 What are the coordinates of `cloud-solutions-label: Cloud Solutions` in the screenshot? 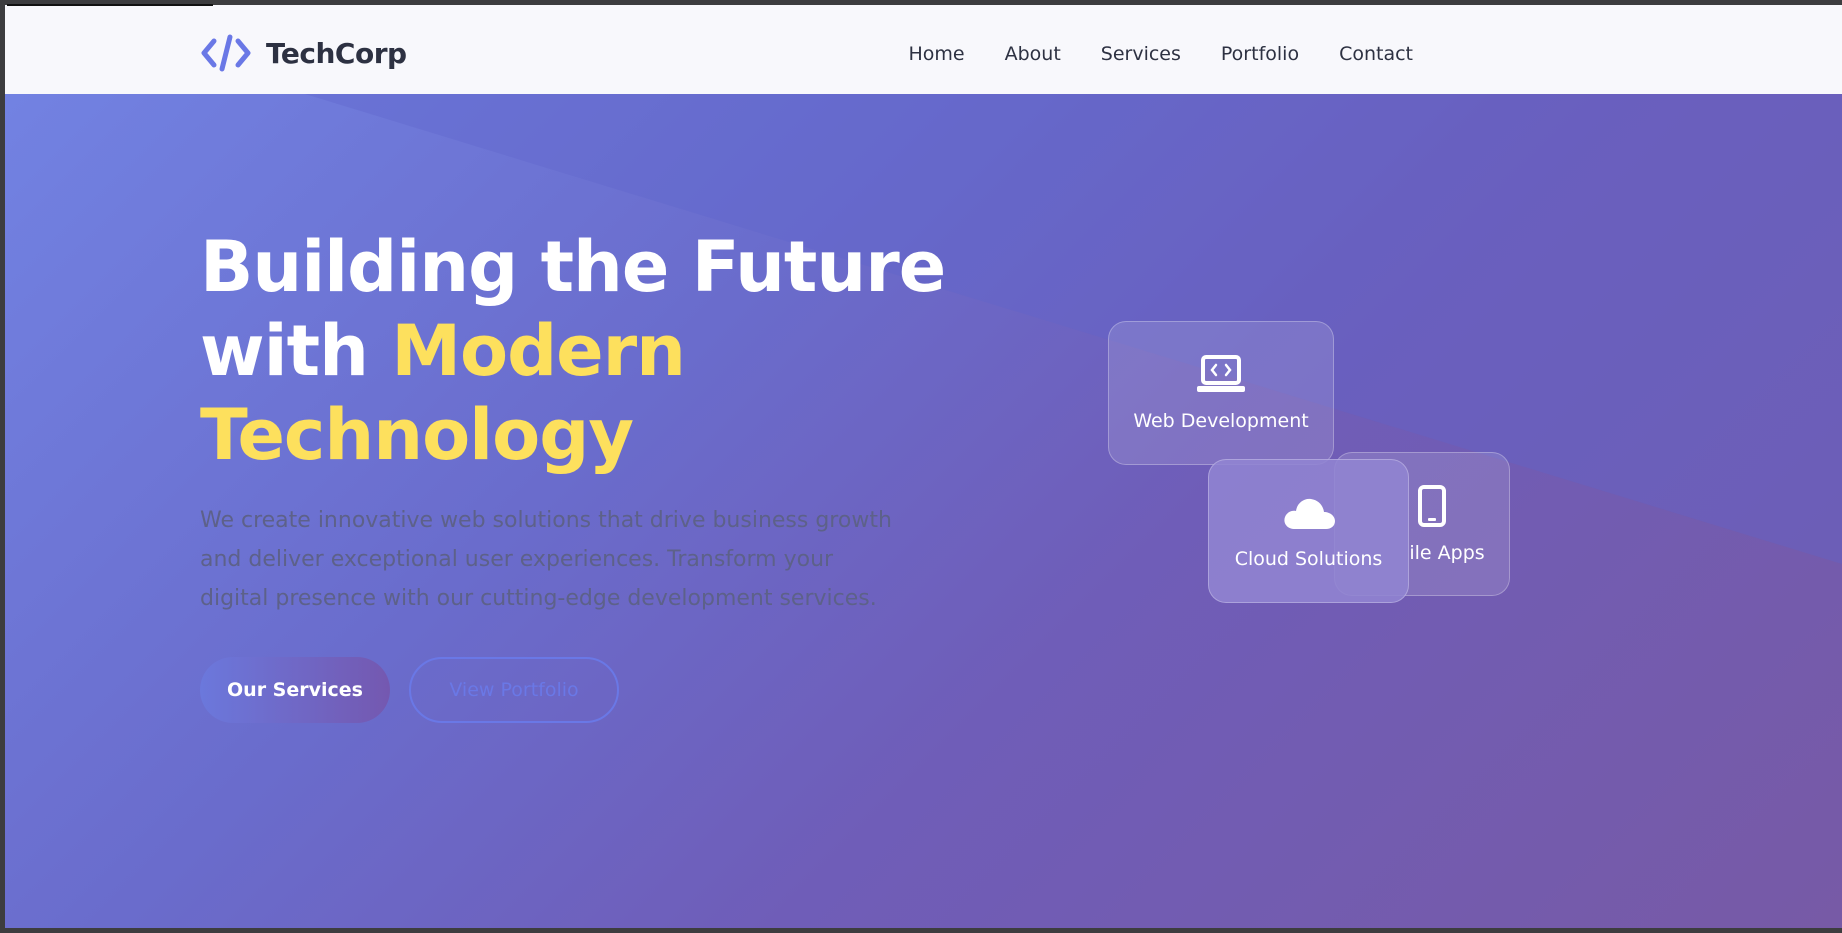 It's located at (1308, 558).